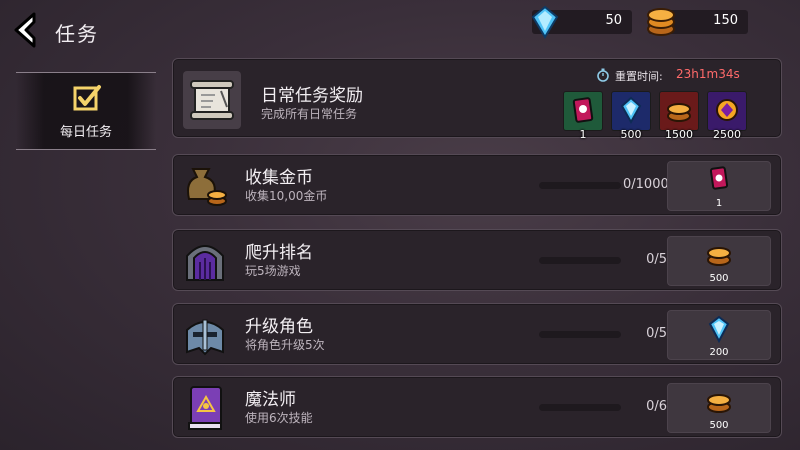 The width and height of the screenshot is (800, 450). What do you see at coordinates (639, 76) in the screenshot?
I see `reset-label: 重置时间:` at bounding box center [639, 76].